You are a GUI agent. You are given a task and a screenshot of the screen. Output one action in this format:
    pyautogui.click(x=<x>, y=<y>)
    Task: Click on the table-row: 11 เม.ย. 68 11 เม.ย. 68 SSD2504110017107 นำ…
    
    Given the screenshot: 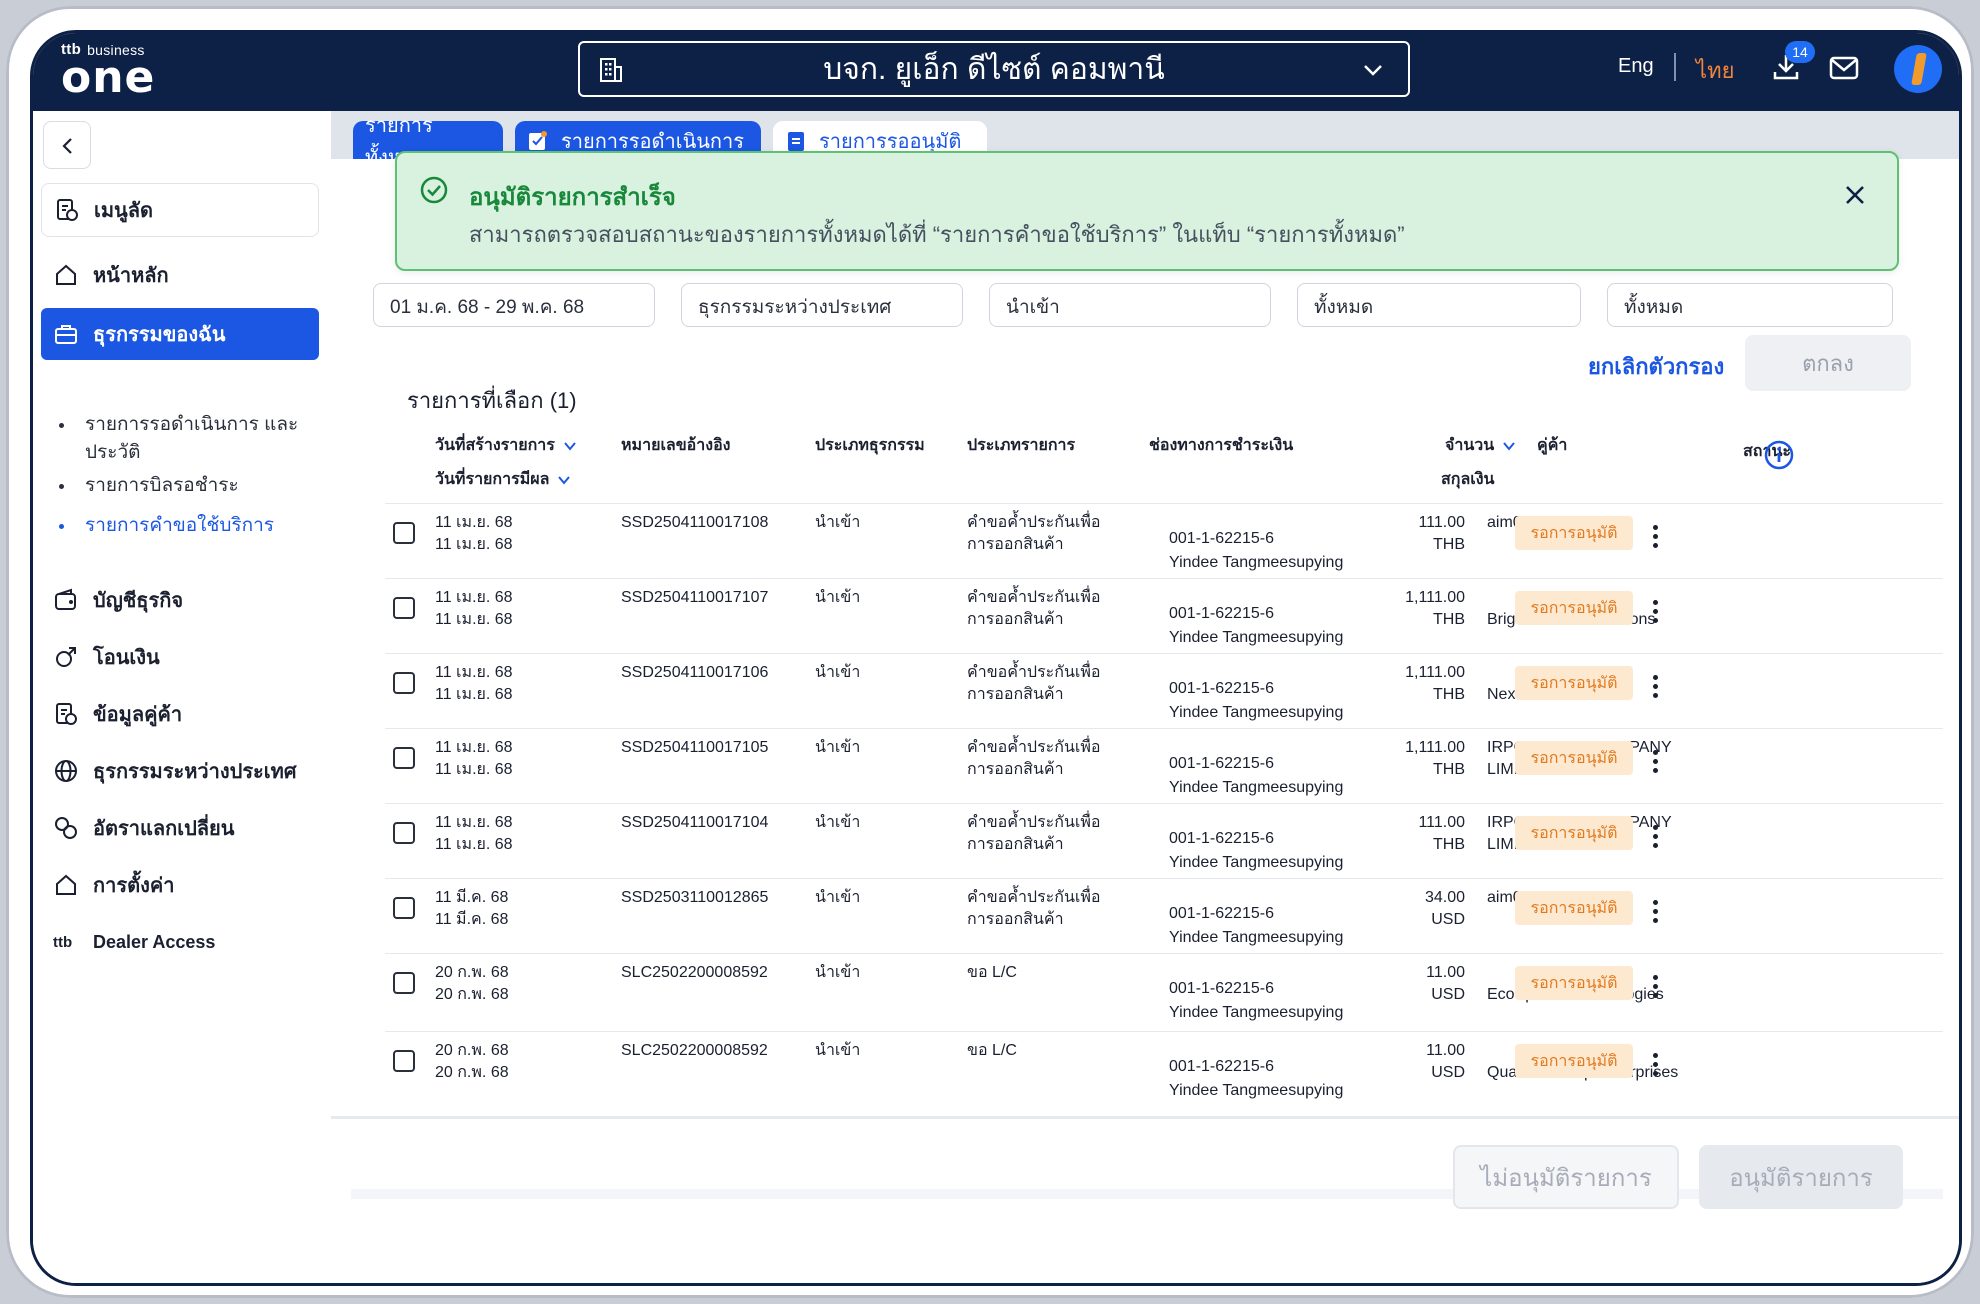 What is the action you would take?
    pyautogui.click(x=1164, y=616)
    